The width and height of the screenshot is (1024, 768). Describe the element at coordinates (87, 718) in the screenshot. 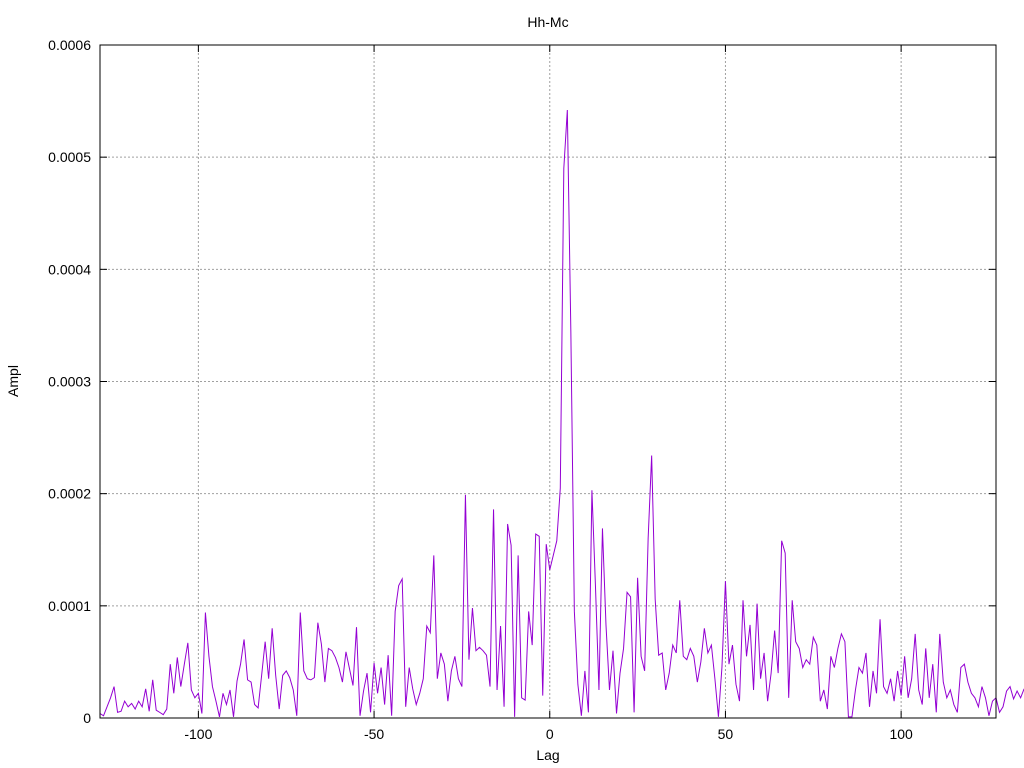

I see `y-tick-label: 0` at that location.